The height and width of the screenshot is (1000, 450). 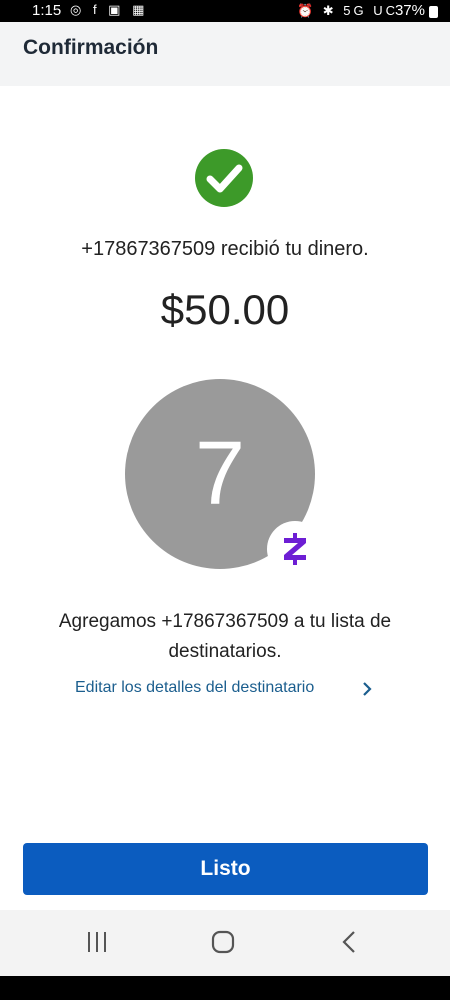 I want to click on status-bar: 1:15 ◎ f ▣ ▦ ⏰ ✱ 5G UC 37%, so click(x=225, y=11).